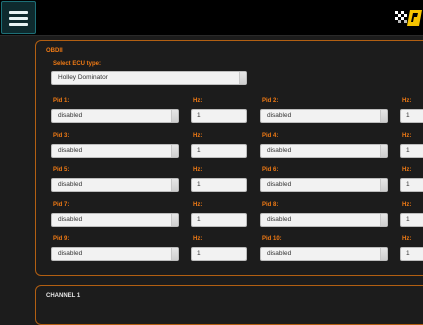  Describe the element at coordinates (408, 18) in the screenshot. I see `checkered-flag-logo` at that location.